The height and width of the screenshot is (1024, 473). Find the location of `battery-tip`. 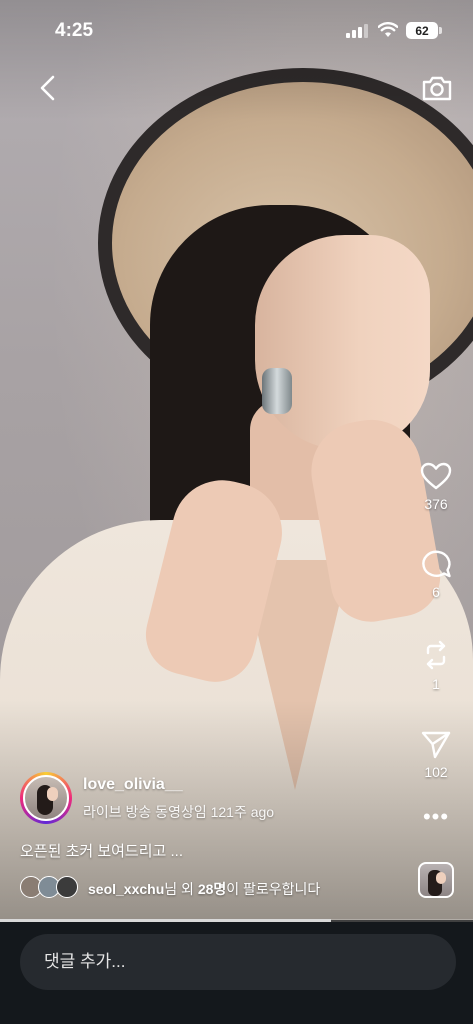

battery-tip is located at coordinates (440, 30).